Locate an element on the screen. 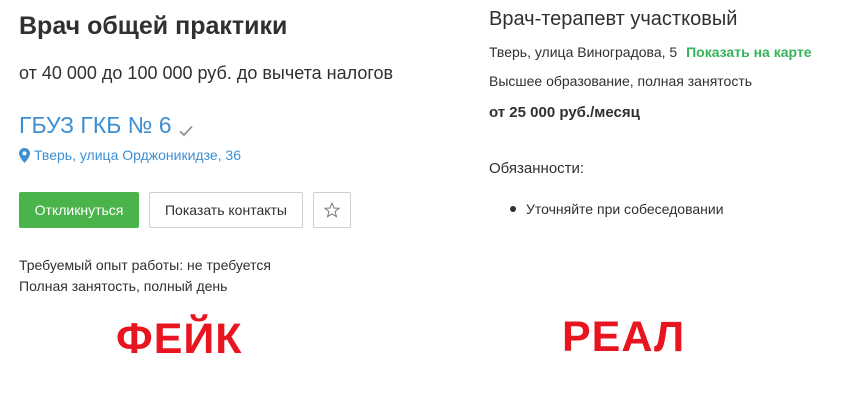 This screenshot has width=863, height=419. duties-list: Уточняйте при собеседовании is located at coordinates (617, 209).